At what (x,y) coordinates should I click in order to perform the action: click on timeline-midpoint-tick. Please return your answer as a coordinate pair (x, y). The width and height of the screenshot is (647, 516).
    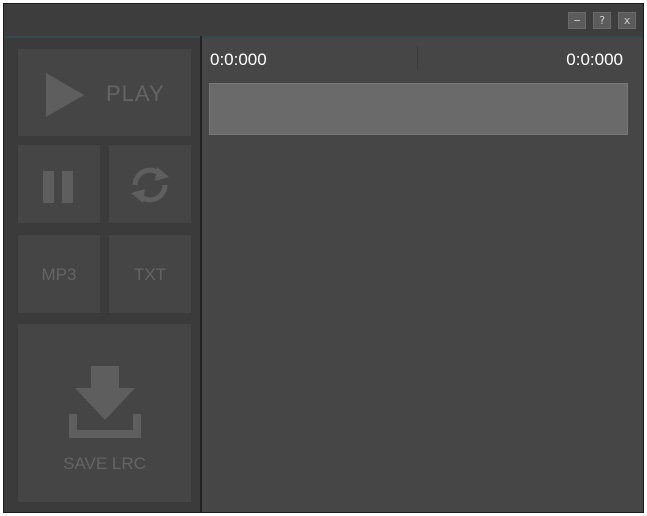
    Looking at the image, I should click on (417, 58).